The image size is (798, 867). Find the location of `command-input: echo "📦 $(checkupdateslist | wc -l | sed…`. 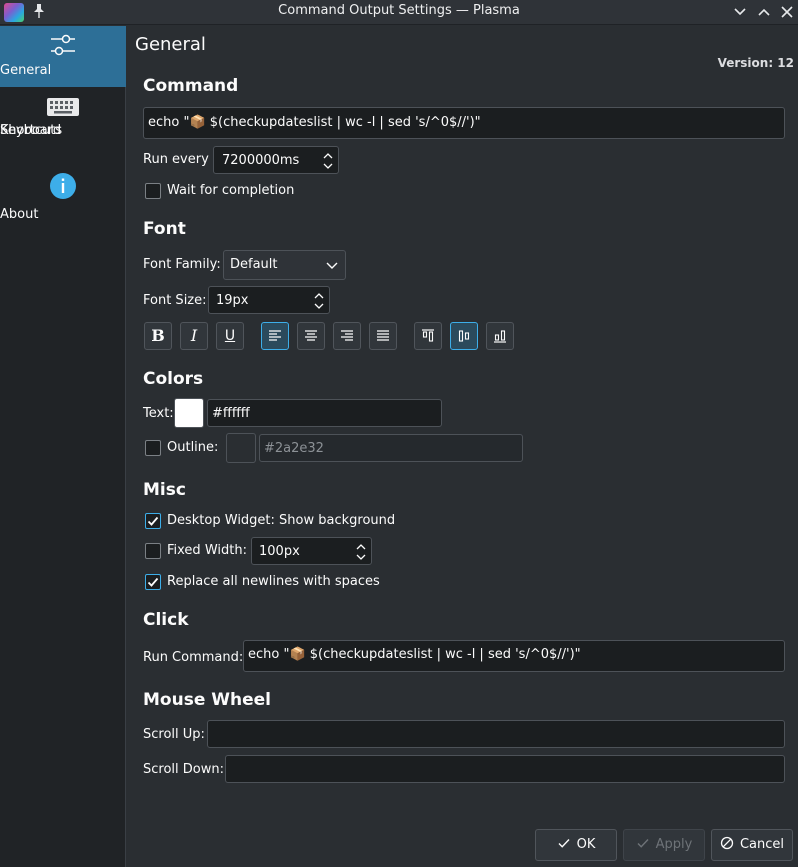

command-input: echo "📦 $(checkupdateslist | wc -l | sed… is located at coordinates (464, 123).